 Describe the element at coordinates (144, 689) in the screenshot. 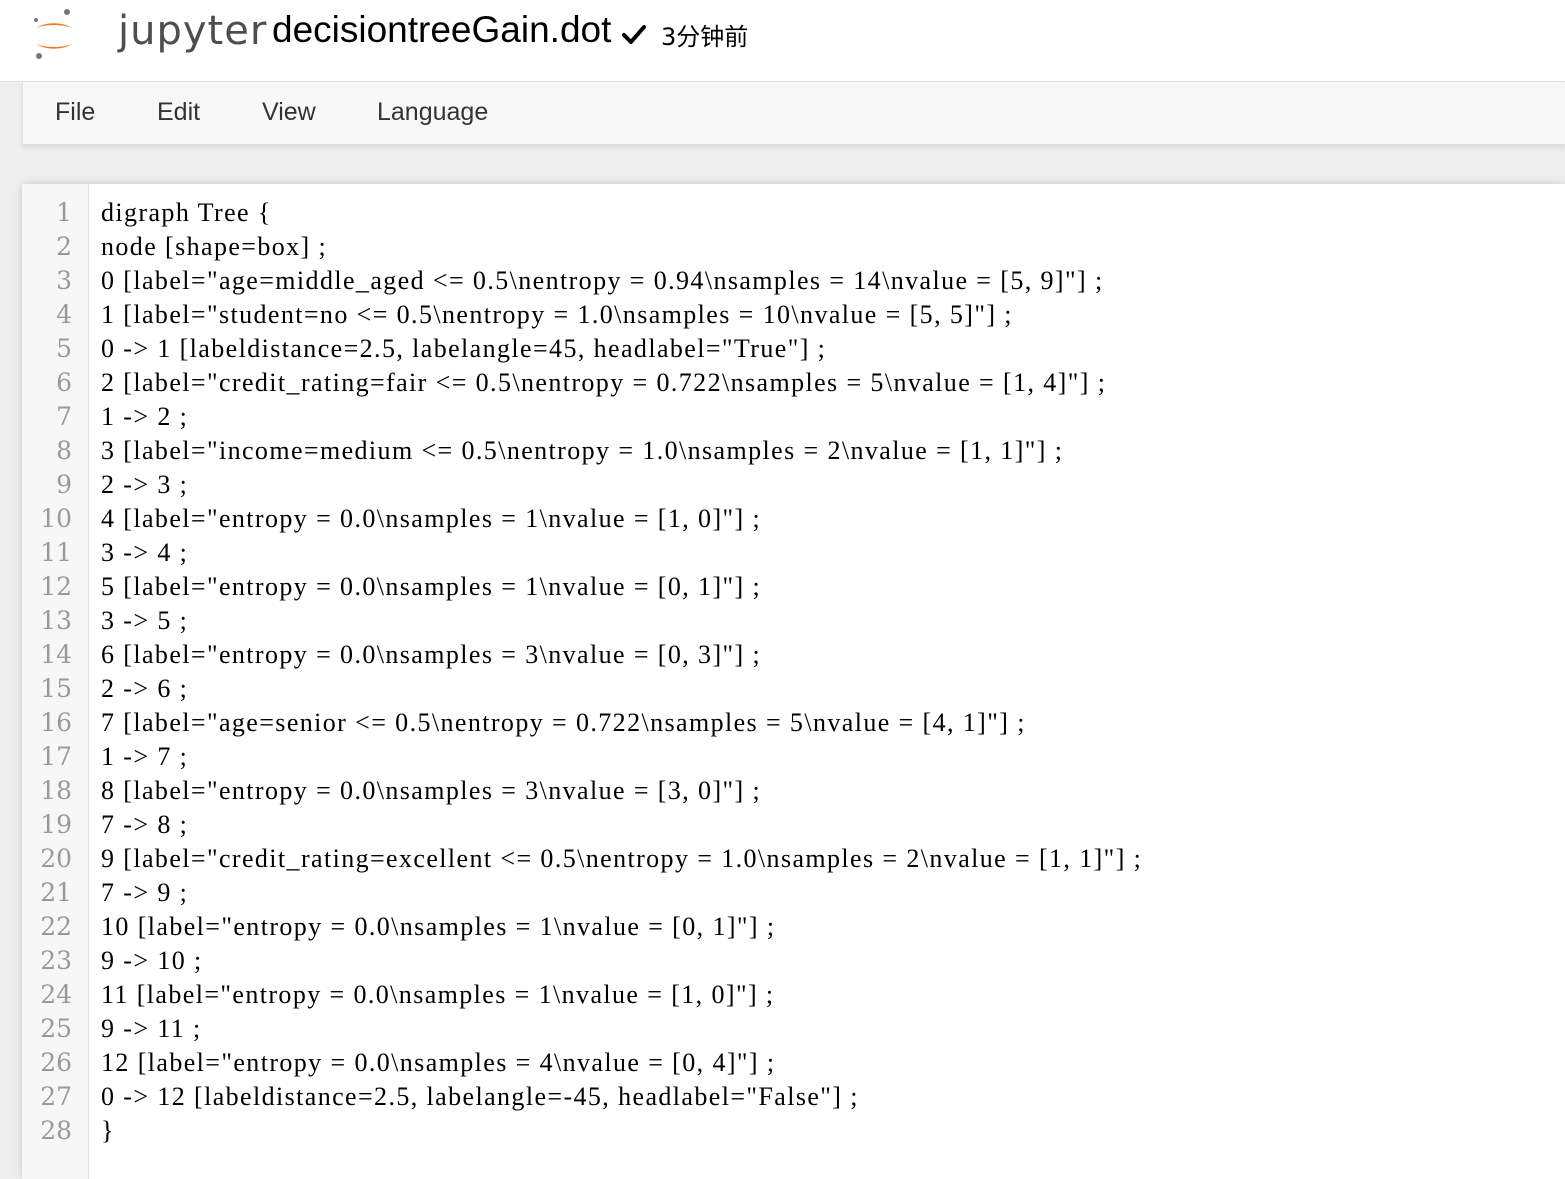

I see `code-line: 2 -> 6 ;` at that location.